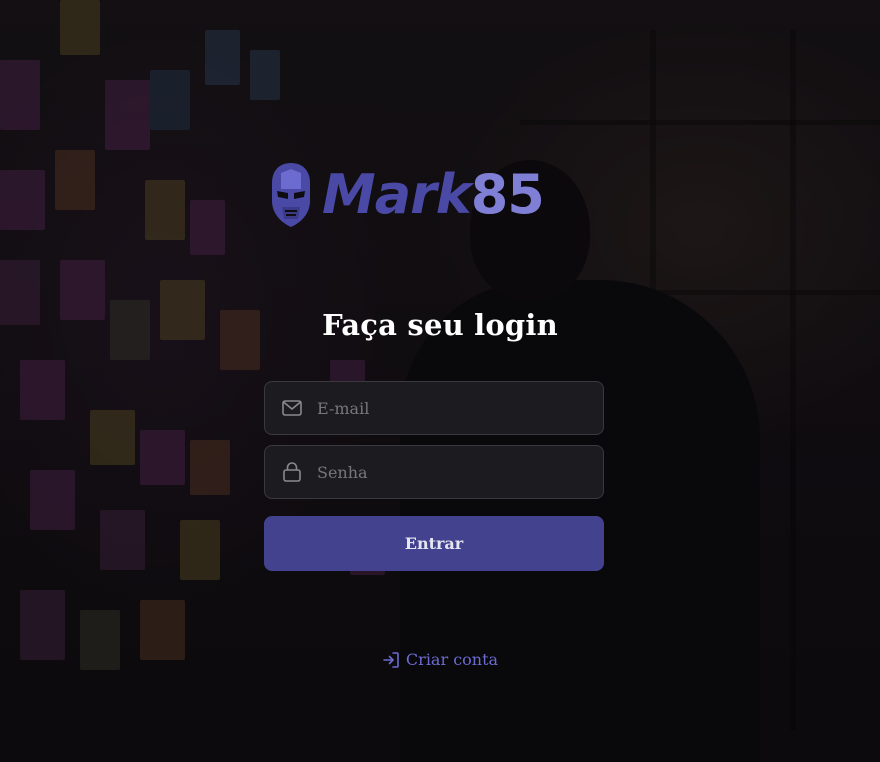  What do you see at coordinates (507, 194) in the screenshot?
I see `brand-name-secondary: 85` at bounding box center [507, 194].